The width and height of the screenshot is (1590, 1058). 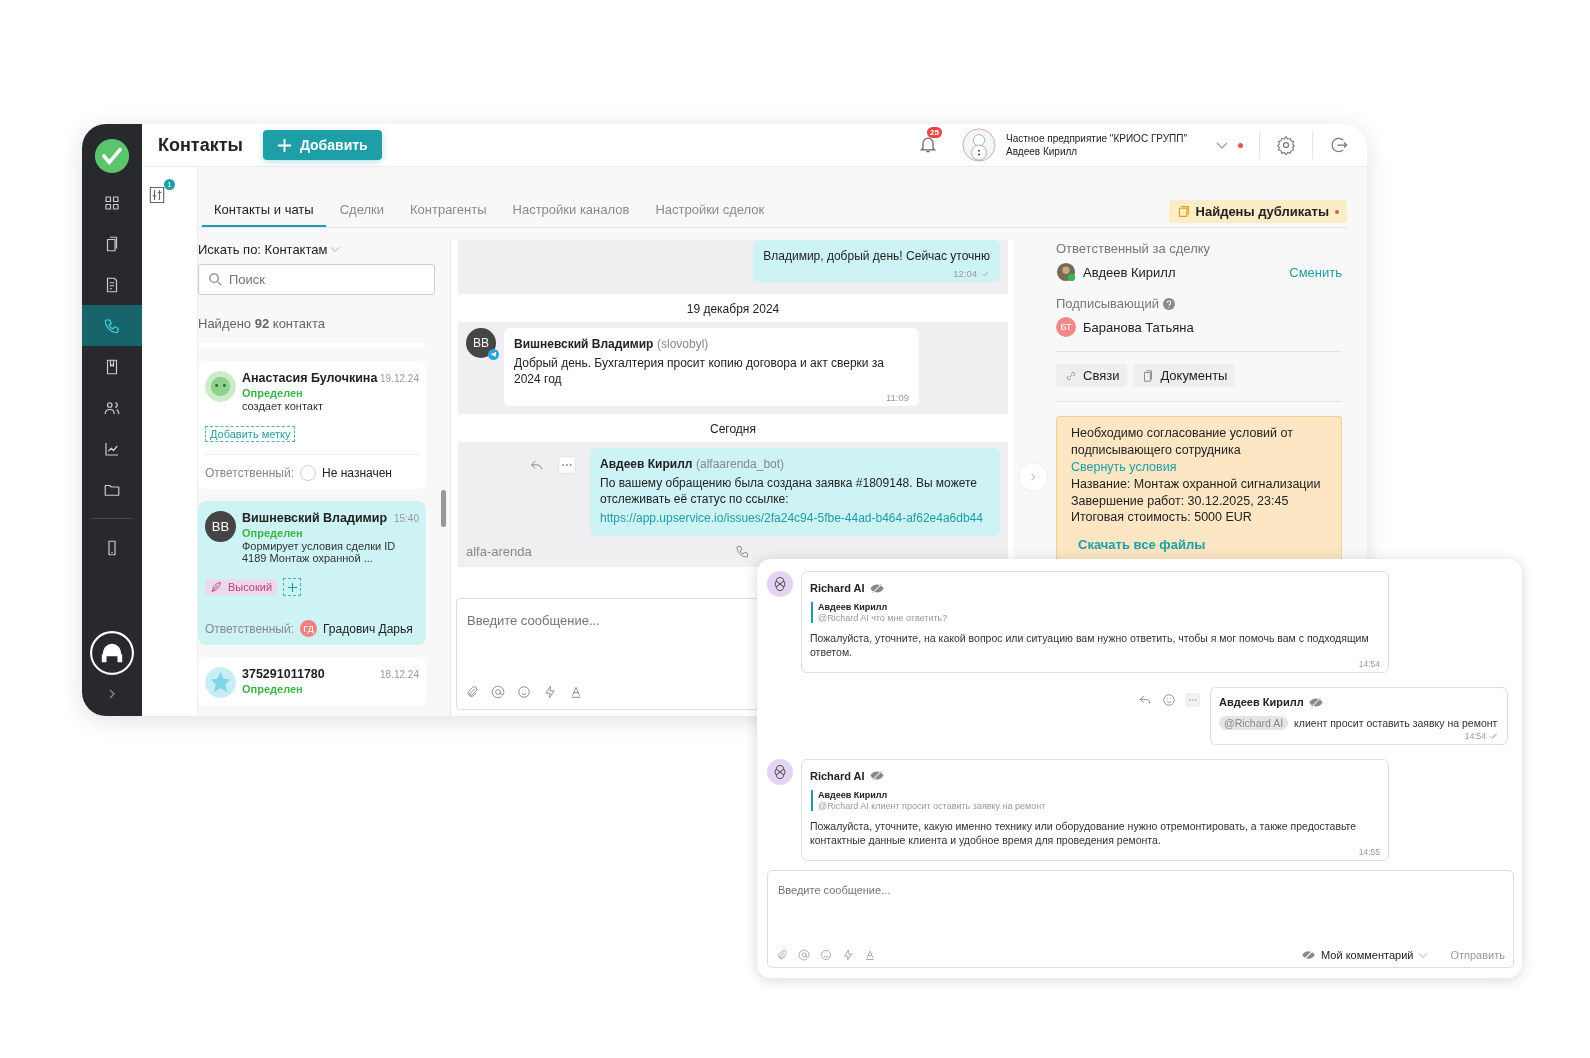 I want to click on avatar, so click(x=979, y=145).